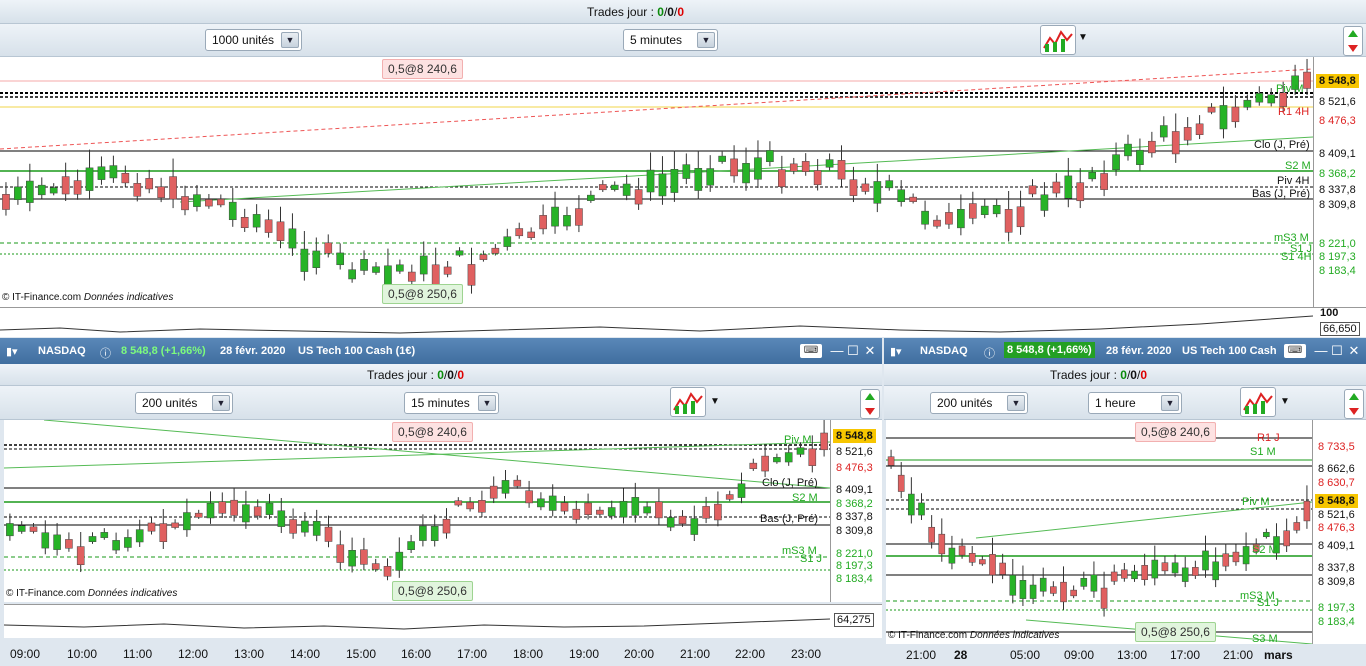  I want to click on interval-select: 15 minutes ▼, so click(451, 403).